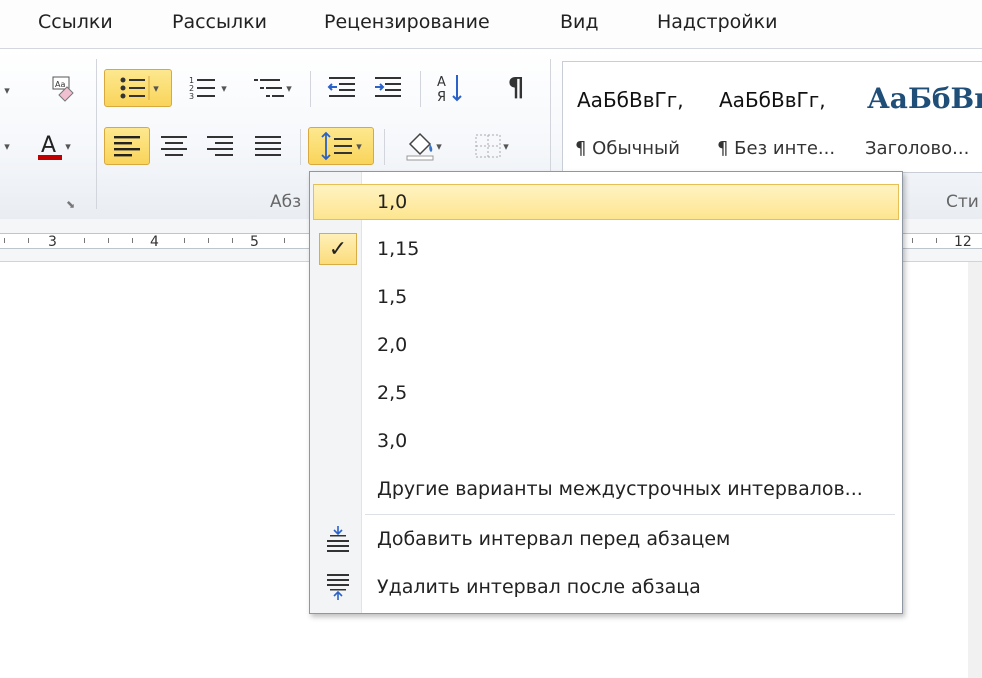 Image resolution: width=982 pixels, height=678 pixels. I want to click on menu-item-label: Удалить интервал после абзаца, so click(539, 587).